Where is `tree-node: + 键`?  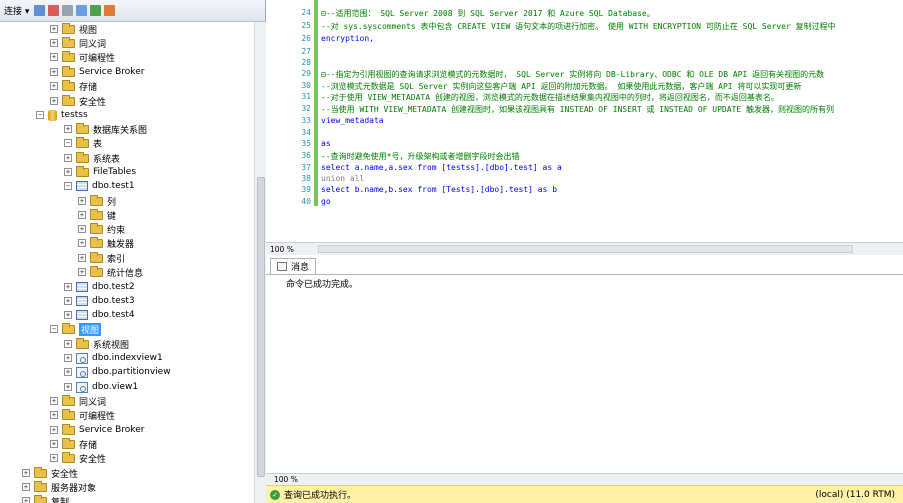 tree-node: + 键 is located at coordinates (97, 215).